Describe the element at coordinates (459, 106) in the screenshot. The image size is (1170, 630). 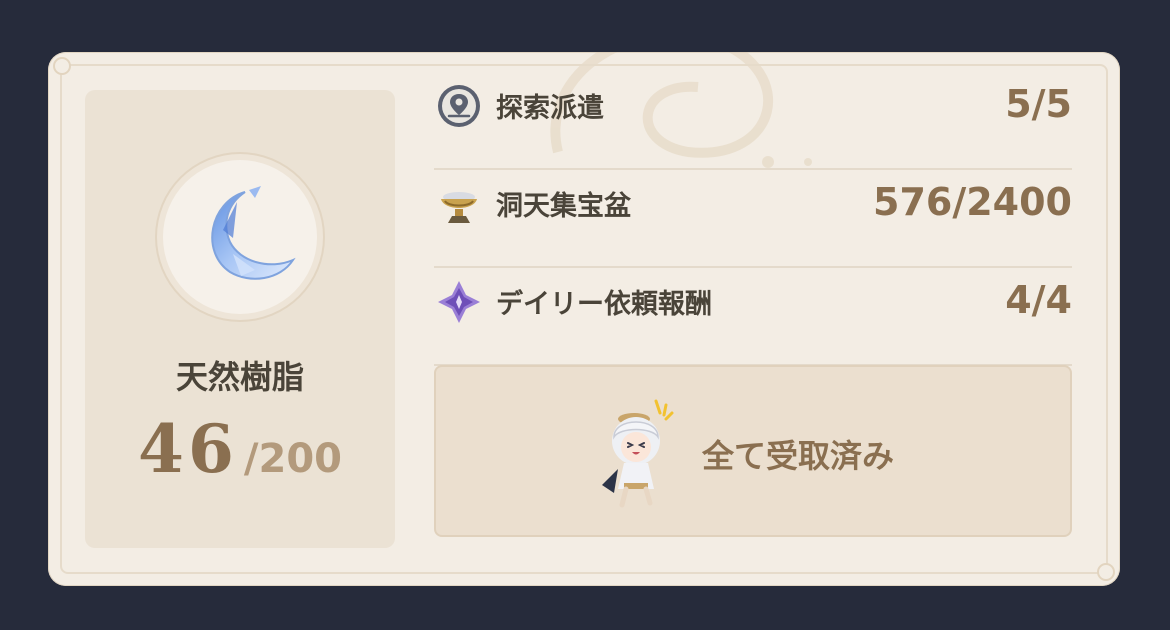
I see `expedition-map-pin-icon` at that location.